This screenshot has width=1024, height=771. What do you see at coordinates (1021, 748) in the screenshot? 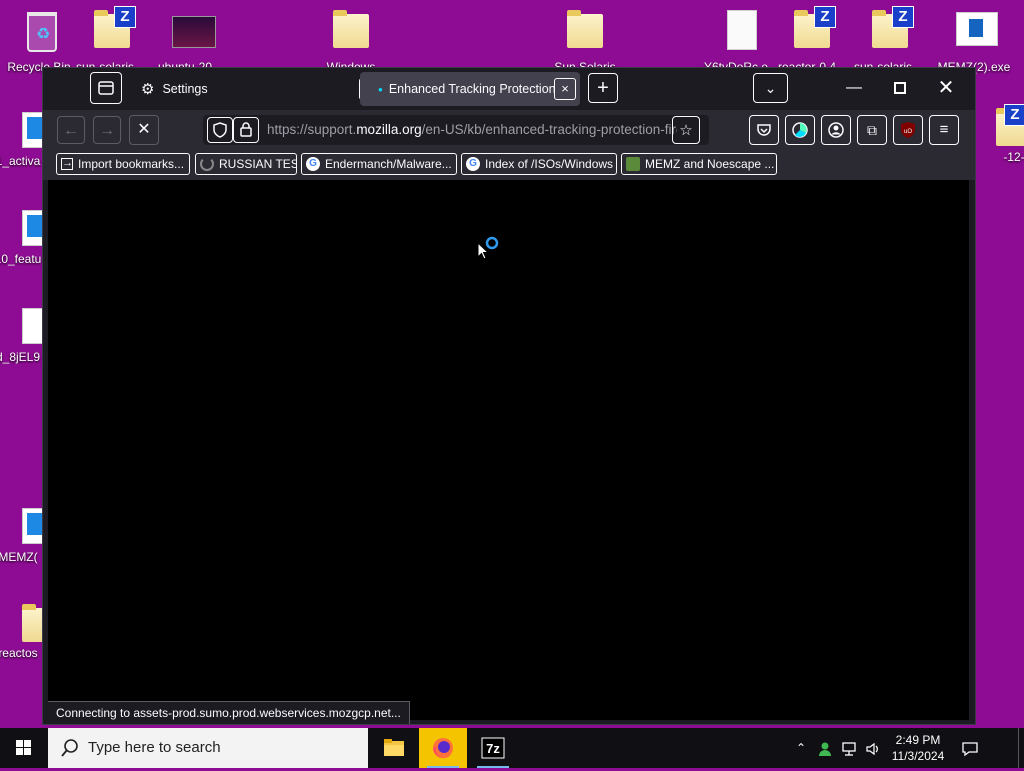
I see `show-desktop-button` at bounding box center [1021, 748].